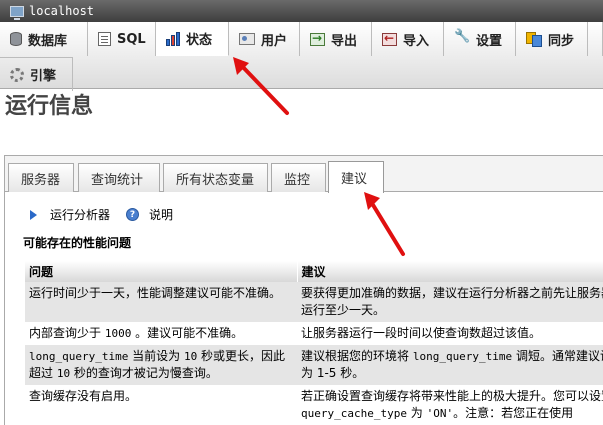  Describe the element at coordinates (41, 177) in the screenshot. I see `subtab-server: 服务器` at that location.